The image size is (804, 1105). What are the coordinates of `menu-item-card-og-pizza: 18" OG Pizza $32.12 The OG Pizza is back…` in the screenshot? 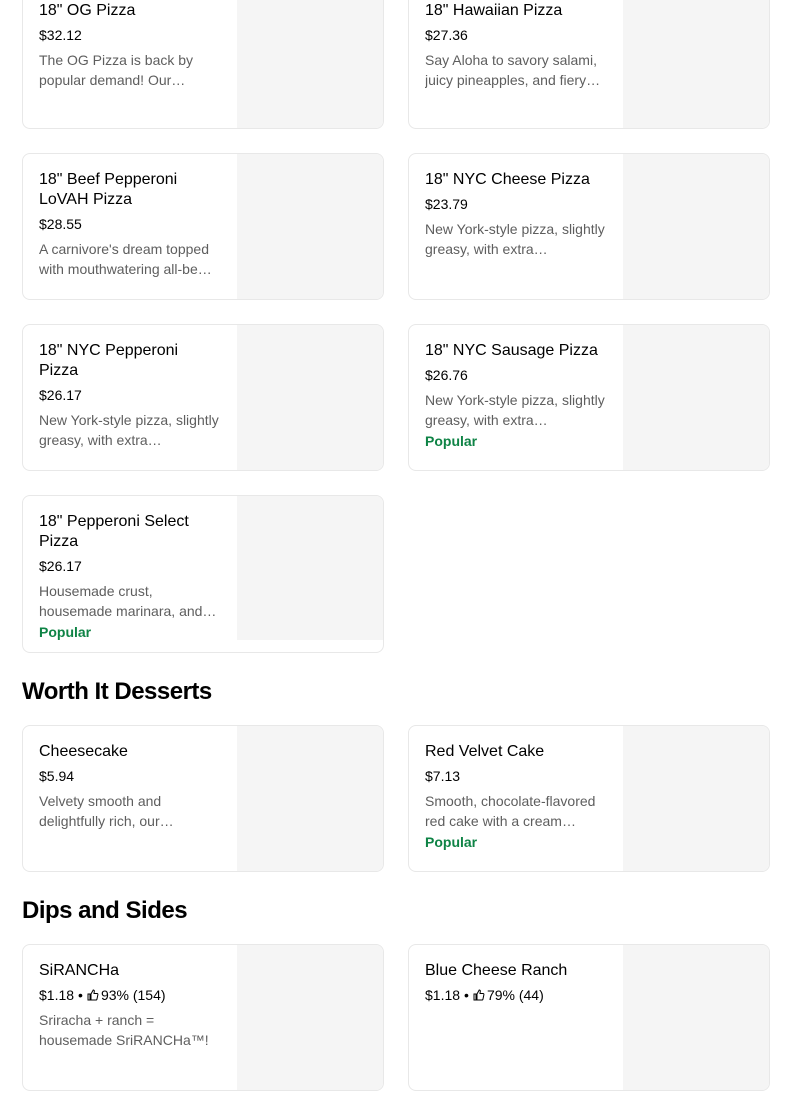 It's located at (203, 64).